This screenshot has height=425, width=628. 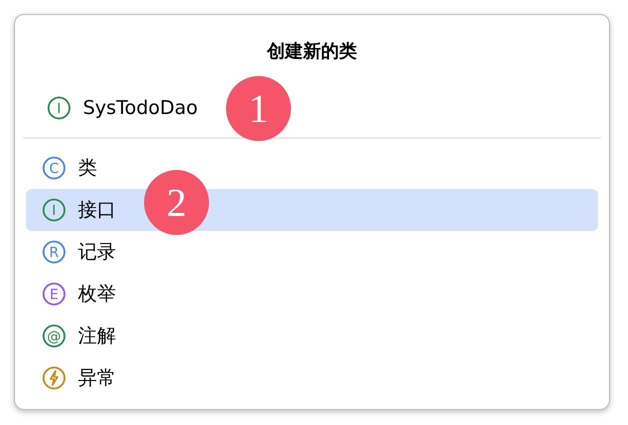 I want to click on list-item: @ 注解, so click(x=312, y=336).